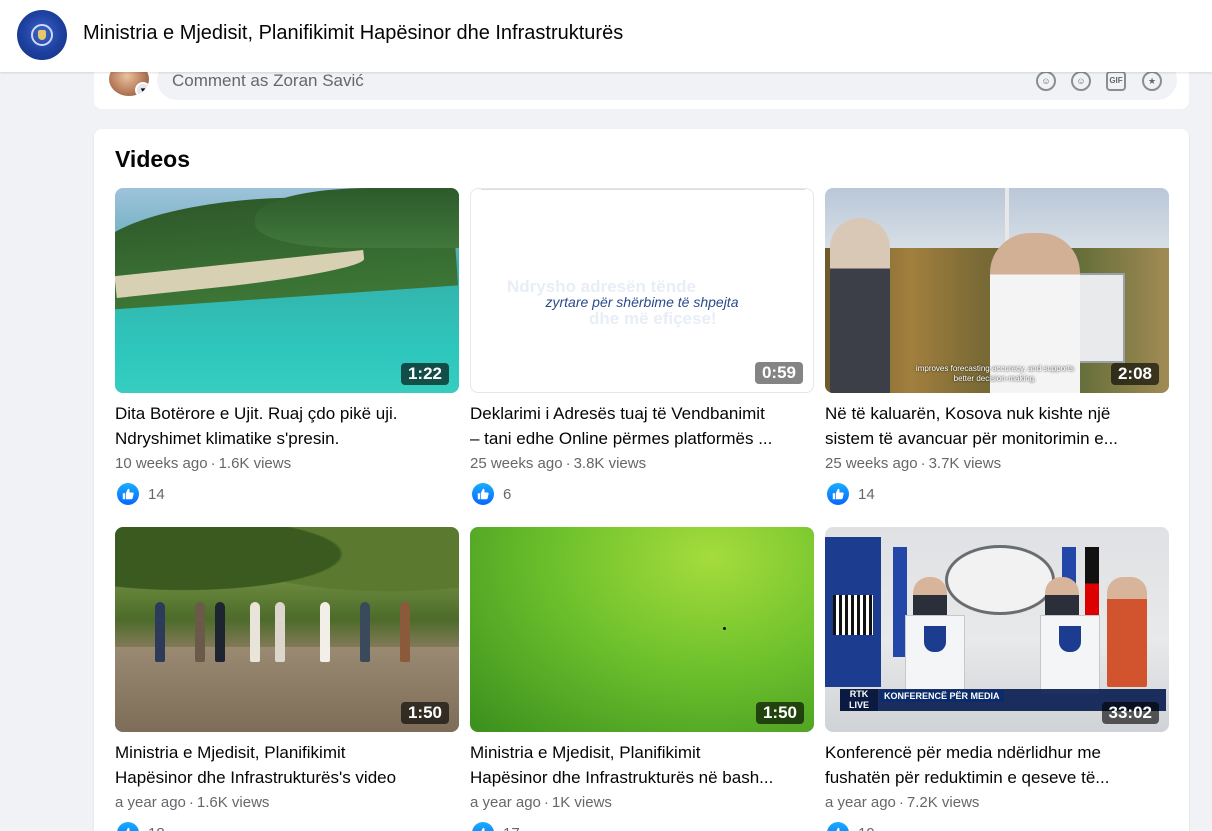 This screenshot has height=831, width=1212. I want to click on avatar-icon: ☺, so click(1046, 81).